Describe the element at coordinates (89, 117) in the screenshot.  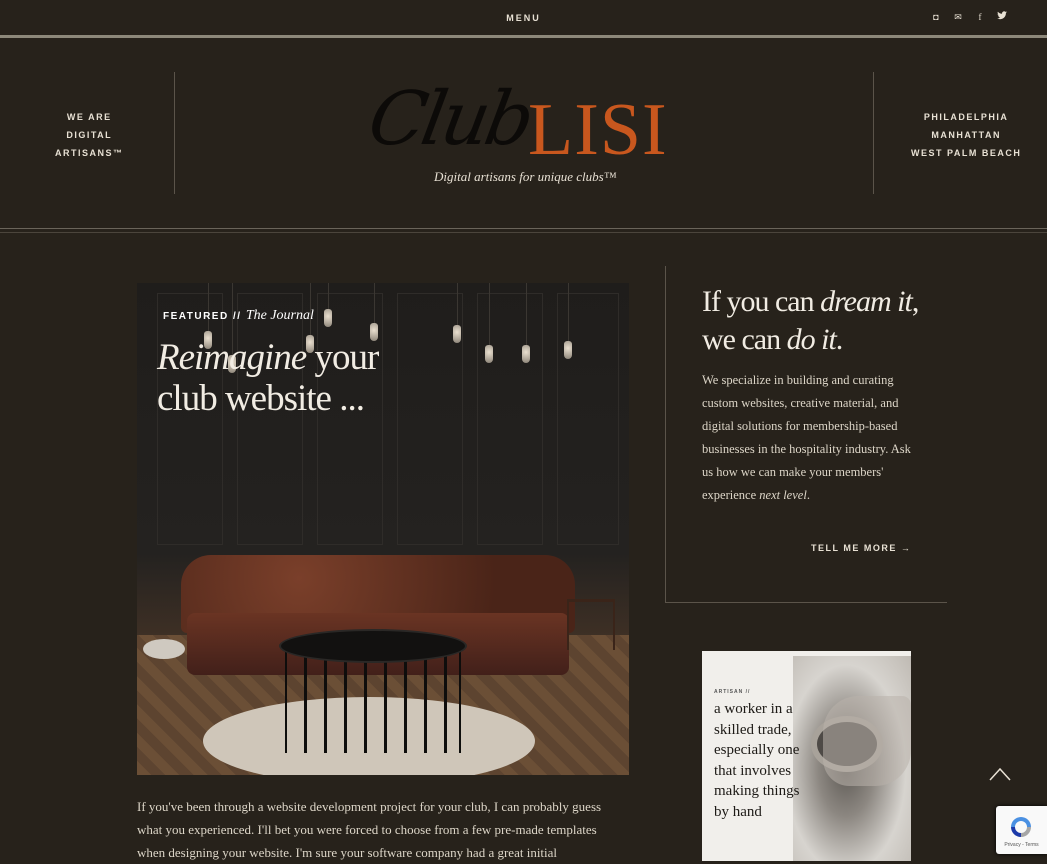
I see `header-left-line: WE ARE` at that location.